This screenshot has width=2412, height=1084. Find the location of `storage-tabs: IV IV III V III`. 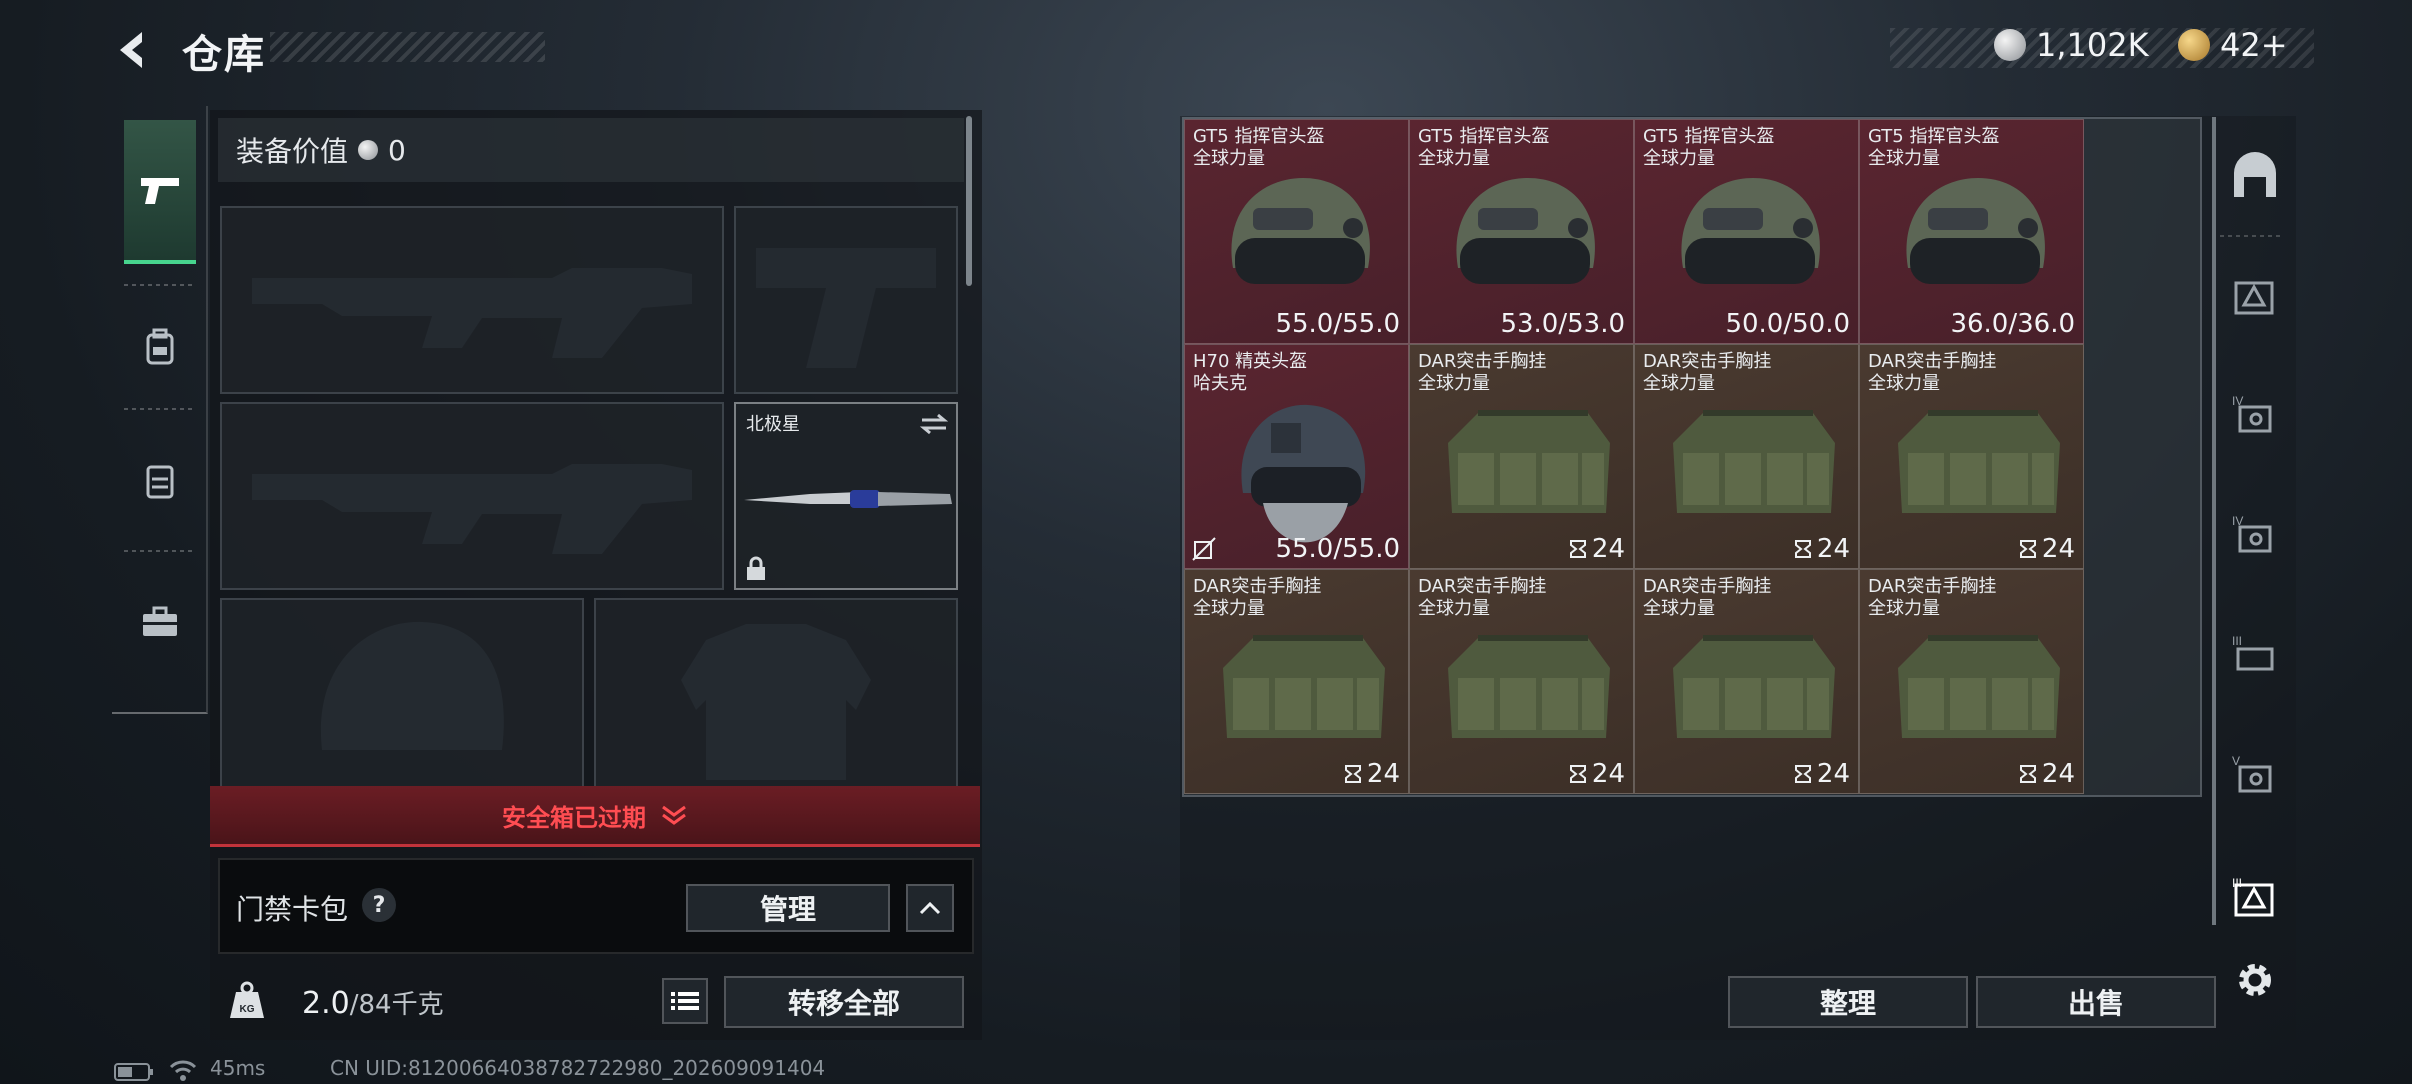

storage-tabs: IV IV III V III is located at coordinates (2252, 579).